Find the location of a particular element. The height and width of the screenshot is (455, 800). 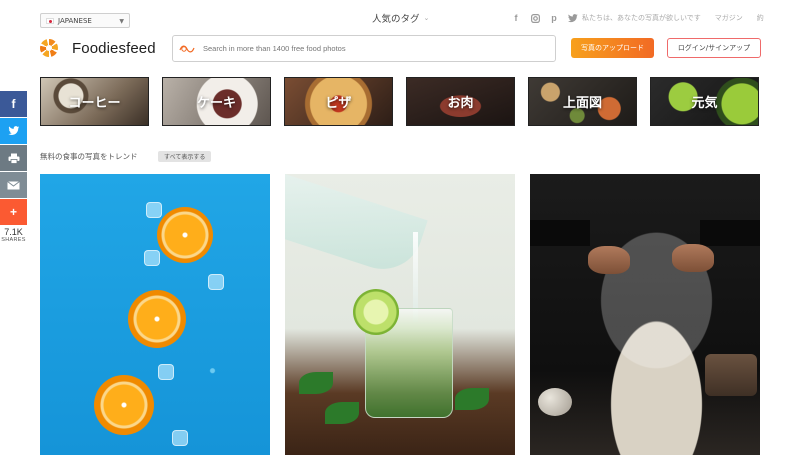

category-healthy: 元気 is located at coordinates (704, 101).